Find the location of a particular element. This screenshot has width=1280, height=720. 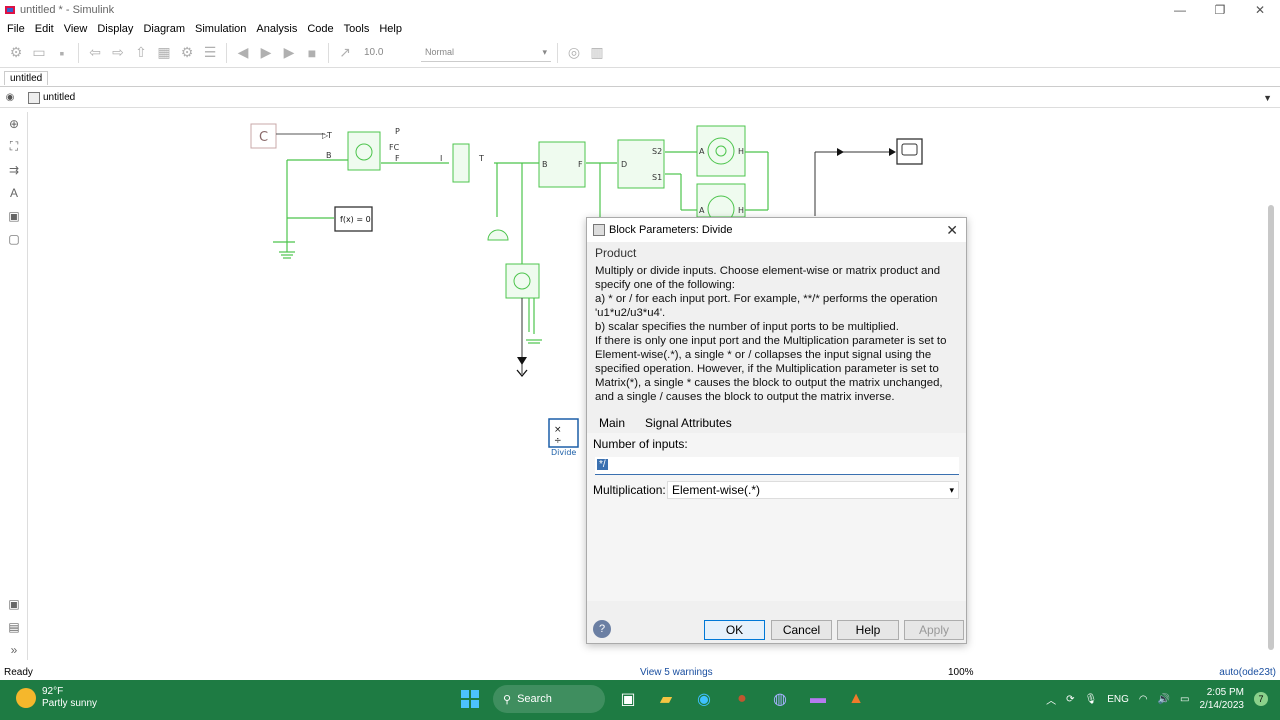

help-icon: ? is located at coordinates (602, 629).